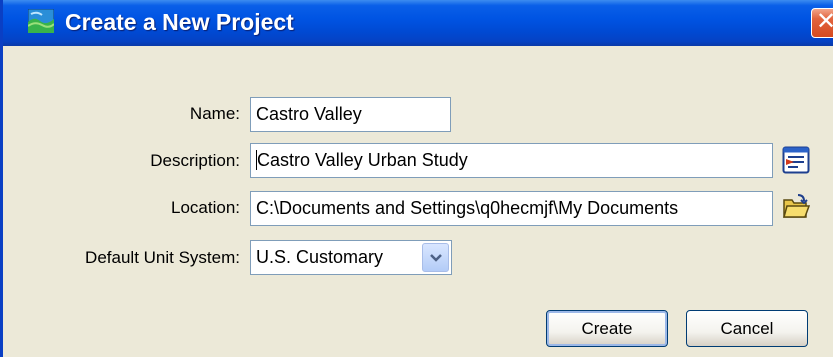 The width and height of the screenshot is (833, 357). What do you see at coordinates (205, 207) in the screenshot?
I see `location-label: Location:` at bounding box center [205, 207].